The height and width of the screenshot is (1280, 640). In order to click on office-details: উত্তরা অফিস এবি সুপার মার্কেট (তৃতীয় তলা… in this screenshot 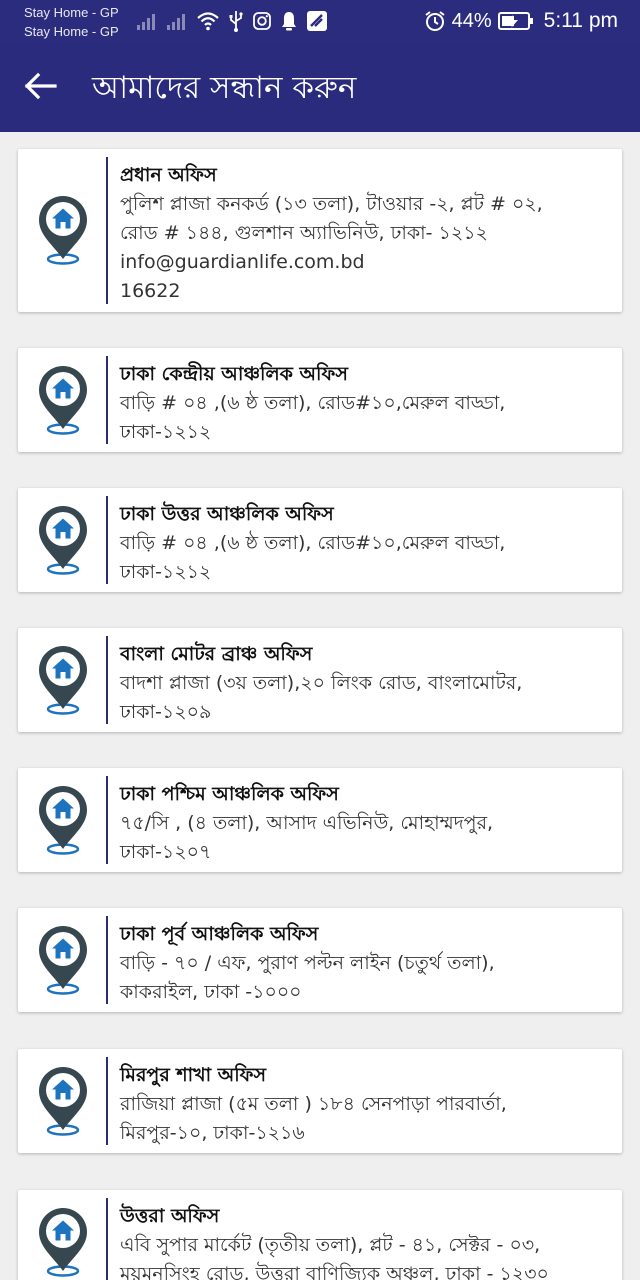, I will do `click(367, 1241)`.